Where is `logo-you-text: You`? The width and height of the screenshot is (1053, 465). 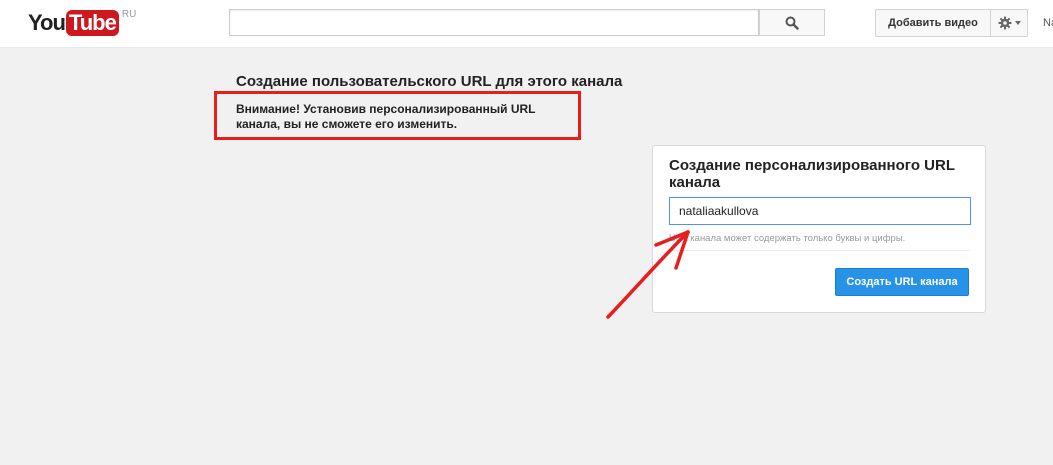
logo-you-text: You is located at coordinates (47, 22).